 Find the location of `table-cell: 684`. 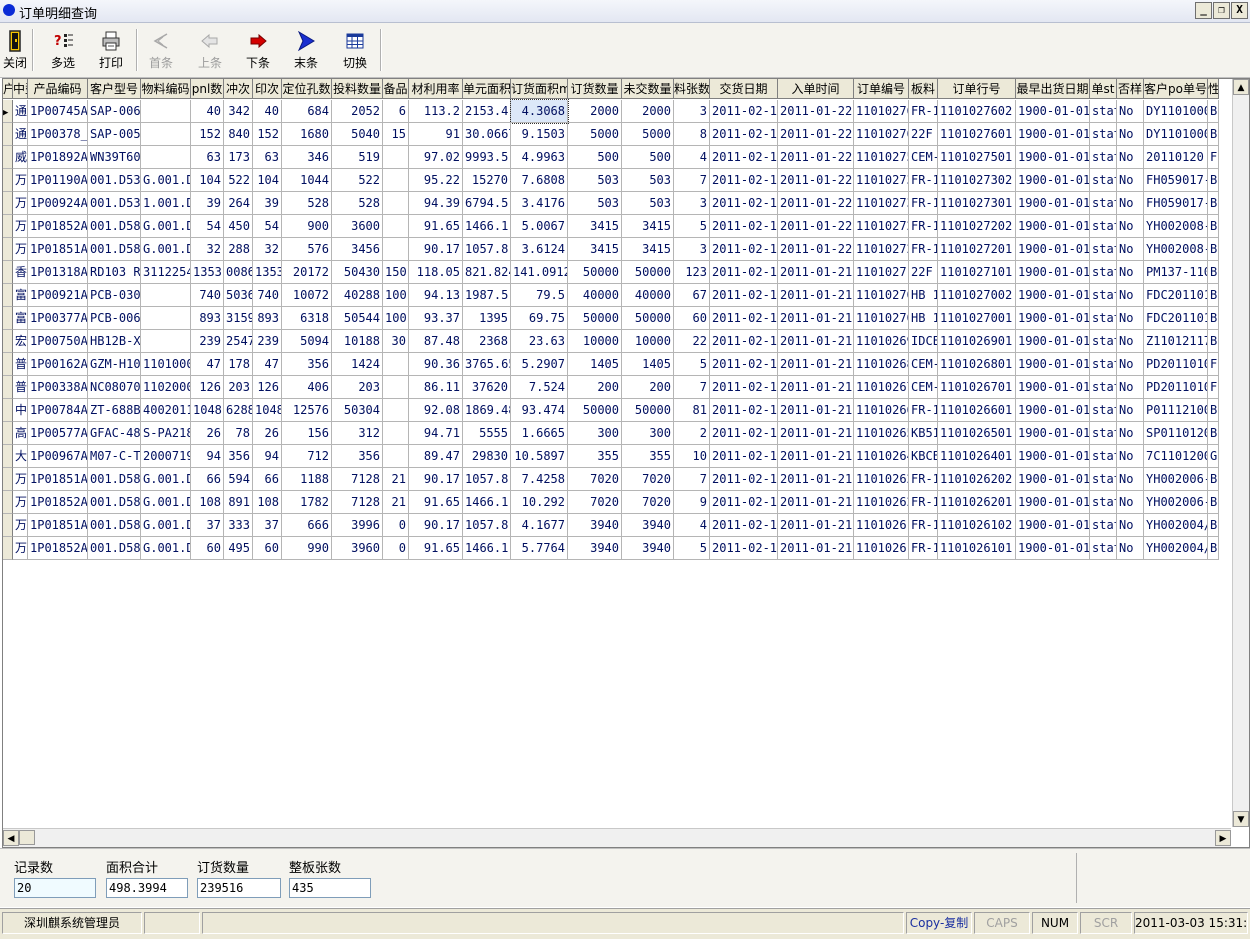

table-cell: 684 is located at coordinates (307, 111).